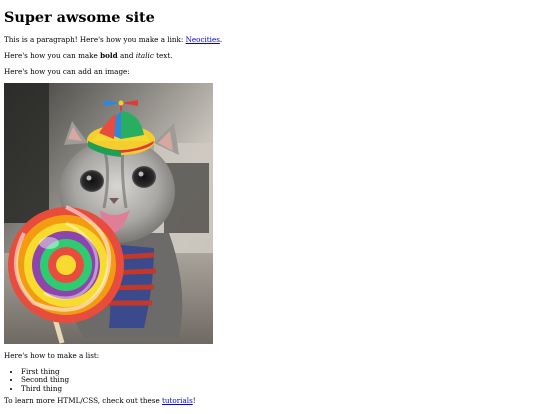  Describe the element at coordinates (109, 55) in the screenshot. I see `bold-text: bold` at that location.